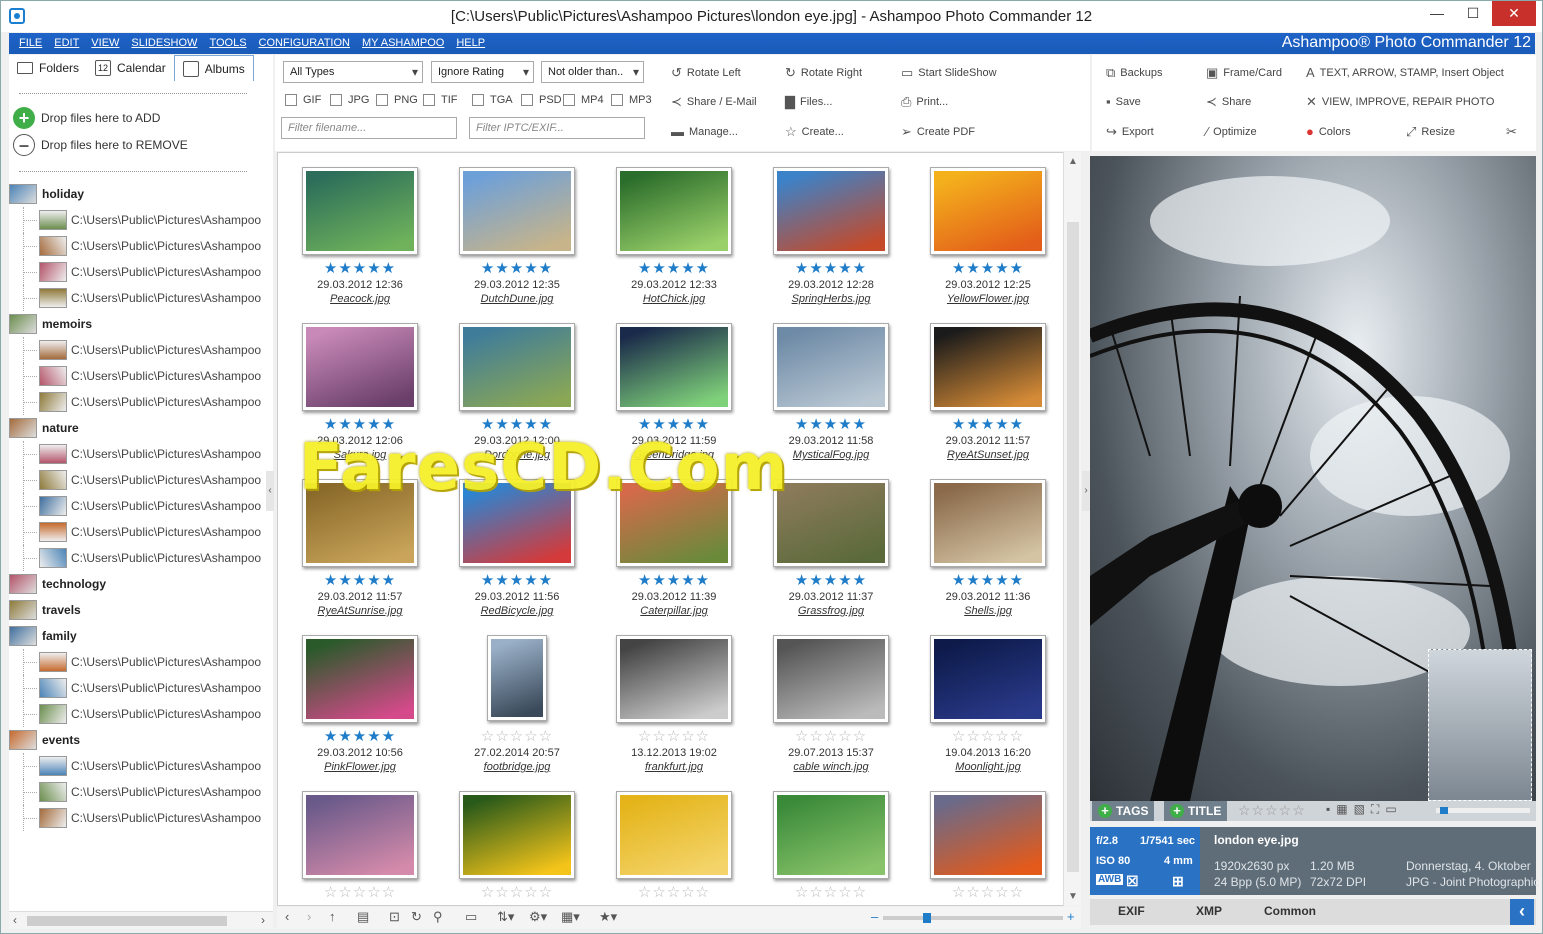  What do you see at coordinates (1071, 916) in the screenshot?
I see `zoom-in-icon: +` at bounding box center [1071, 916].